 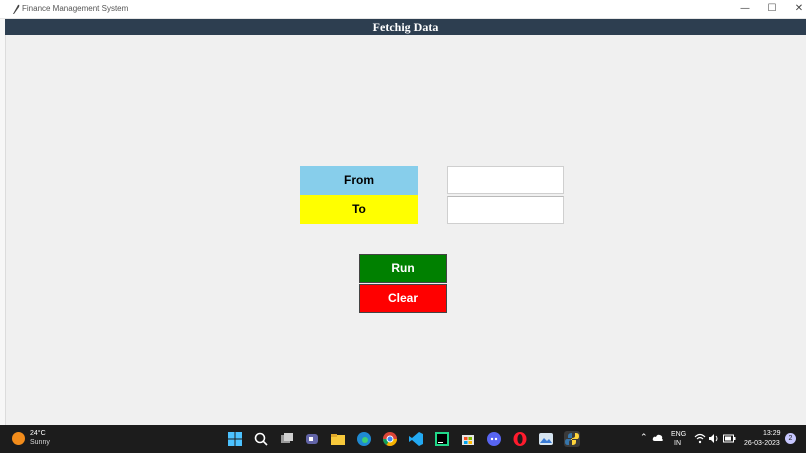 I want to click on store-icon, so click(x=468, y=439).